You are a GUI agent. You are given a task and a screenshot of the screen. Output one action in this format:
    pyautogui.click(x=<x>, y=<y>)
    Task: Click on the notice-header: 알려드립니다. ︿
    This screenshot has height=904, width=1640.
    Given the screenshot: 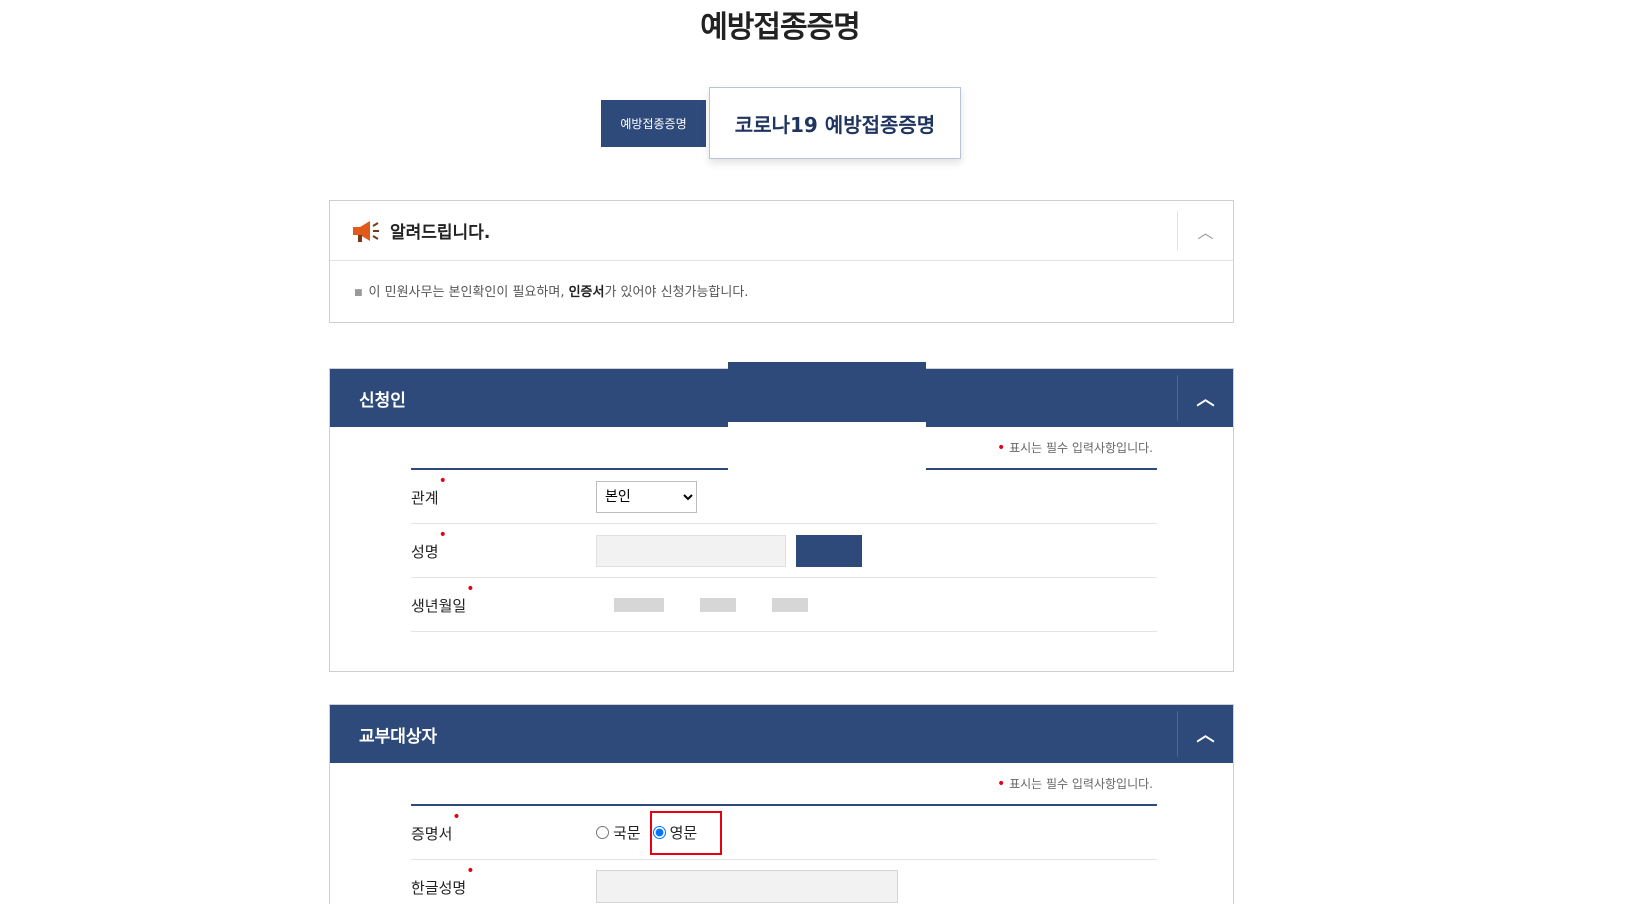 What is the action you would take?
    pyautogui.click(x=781, y=231)
    